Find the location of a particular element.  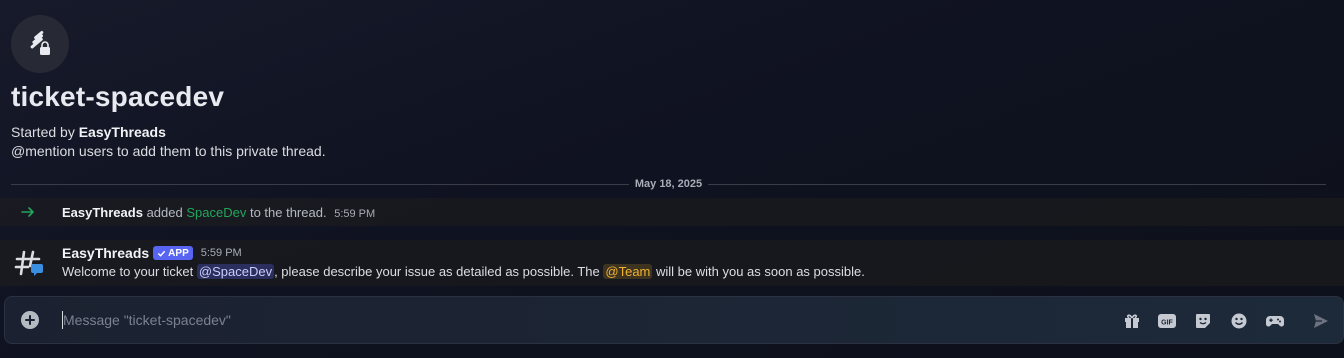

message-timestamp: 5:59 PM is located at coordinates (221, 253).